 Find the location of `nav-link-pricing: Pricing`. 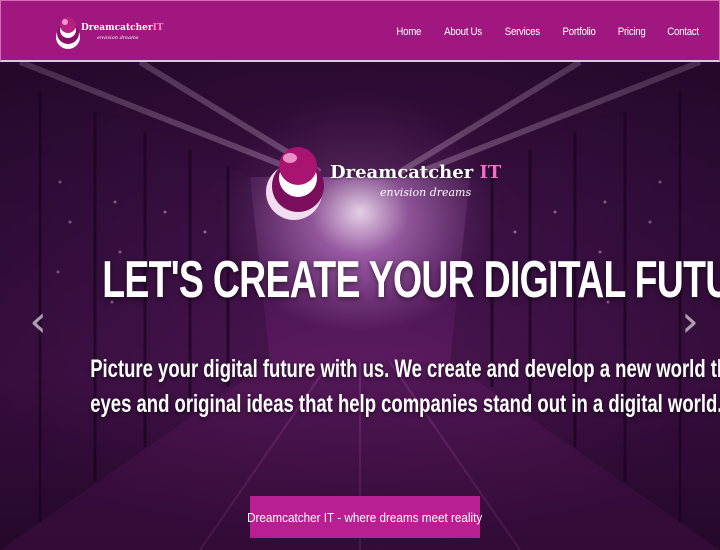

nav-link-pricing: Pricing is located at coordinates (631, 32).